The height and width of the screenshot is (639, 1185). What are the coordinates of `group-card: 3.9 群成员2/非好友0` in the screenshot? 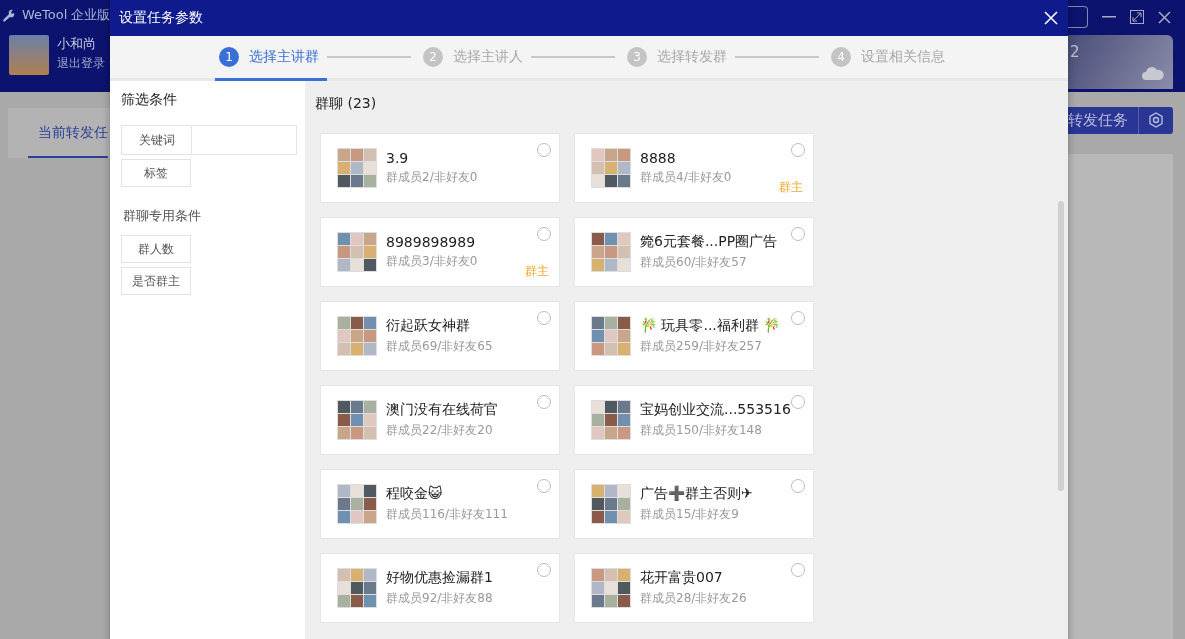 It's located at (440, 168).